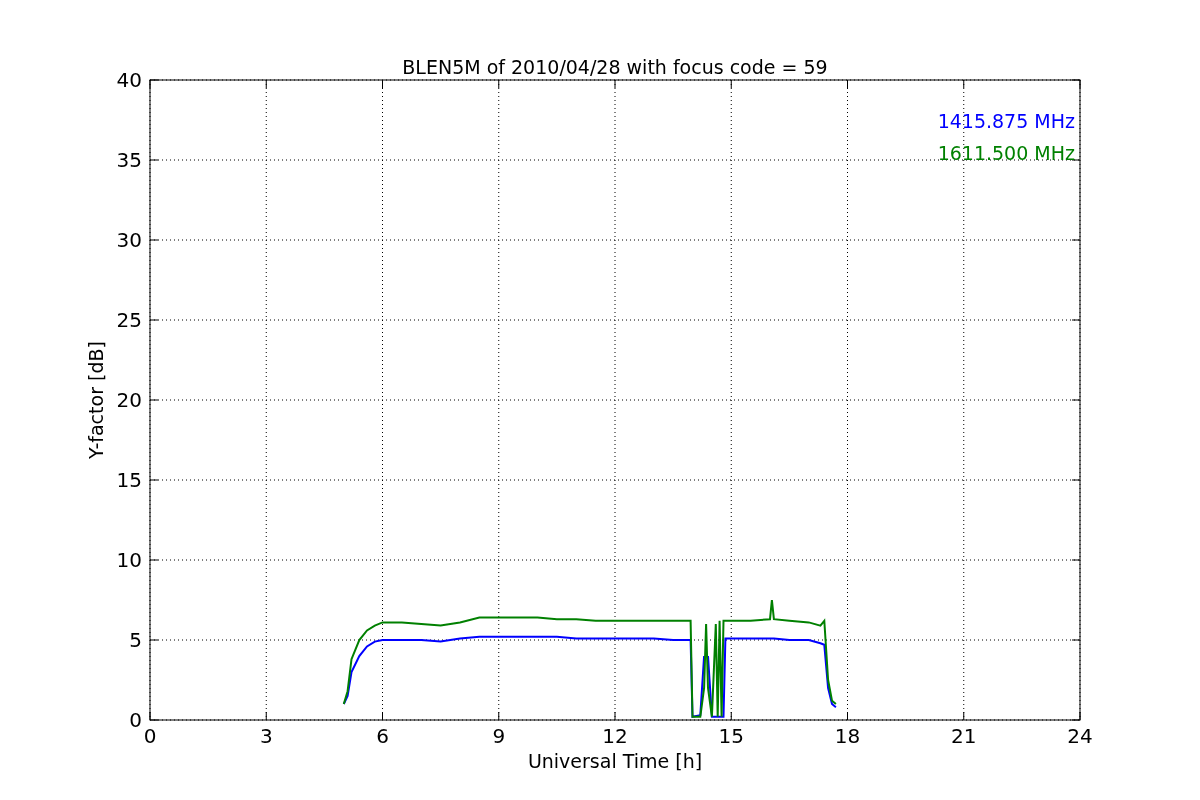 This screenshot has height=800, width=1200. I want to click on tick-label: 3, so click(266, 736).